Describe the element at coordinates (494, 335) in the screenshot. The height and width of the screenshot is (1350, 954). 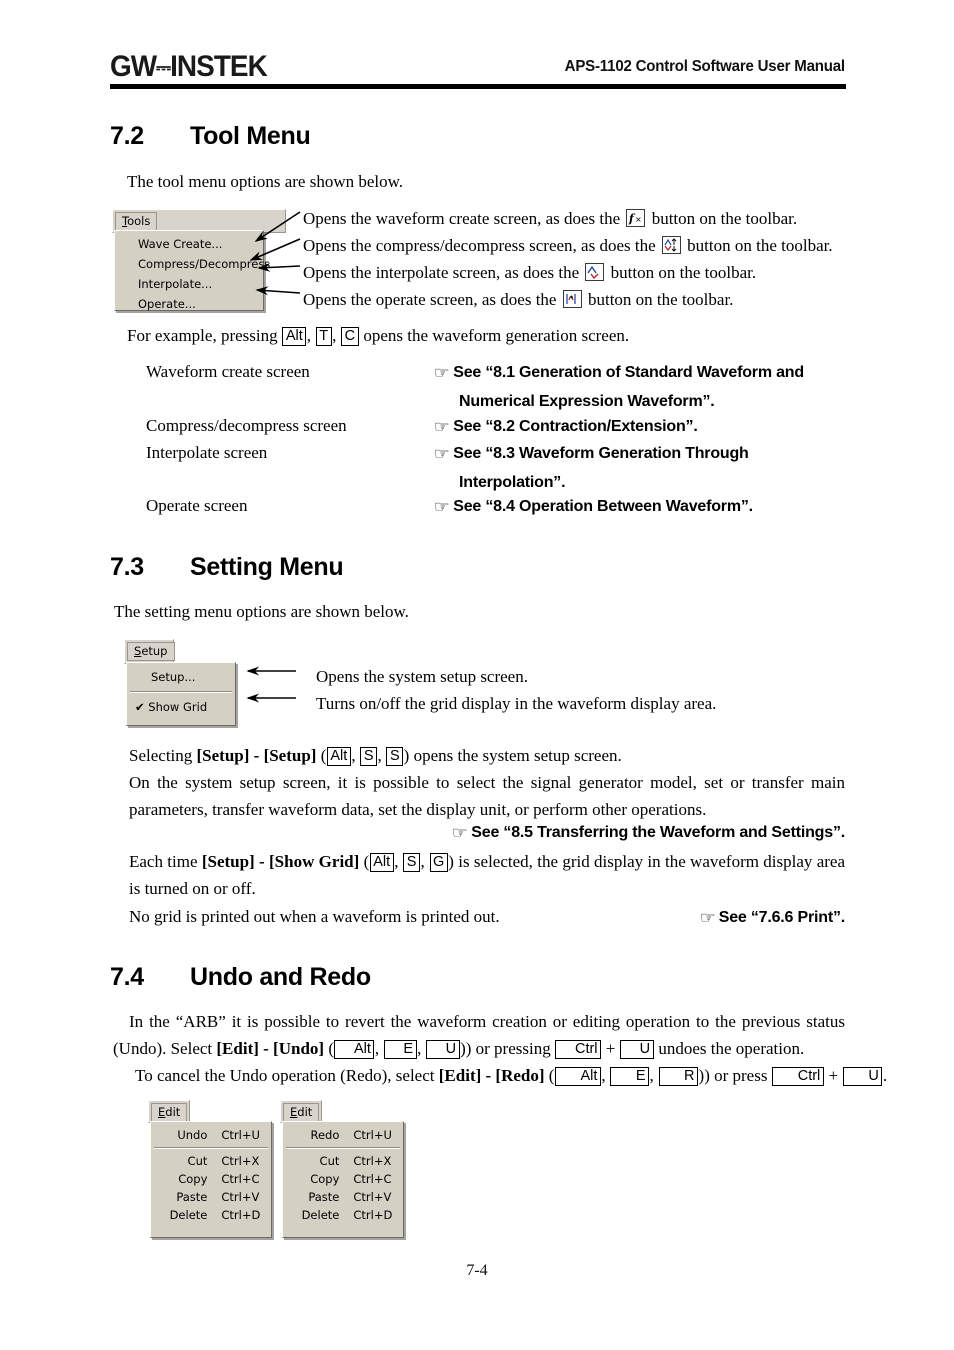
I see `example-suffix: opens the waveform generation screen.` at that location.